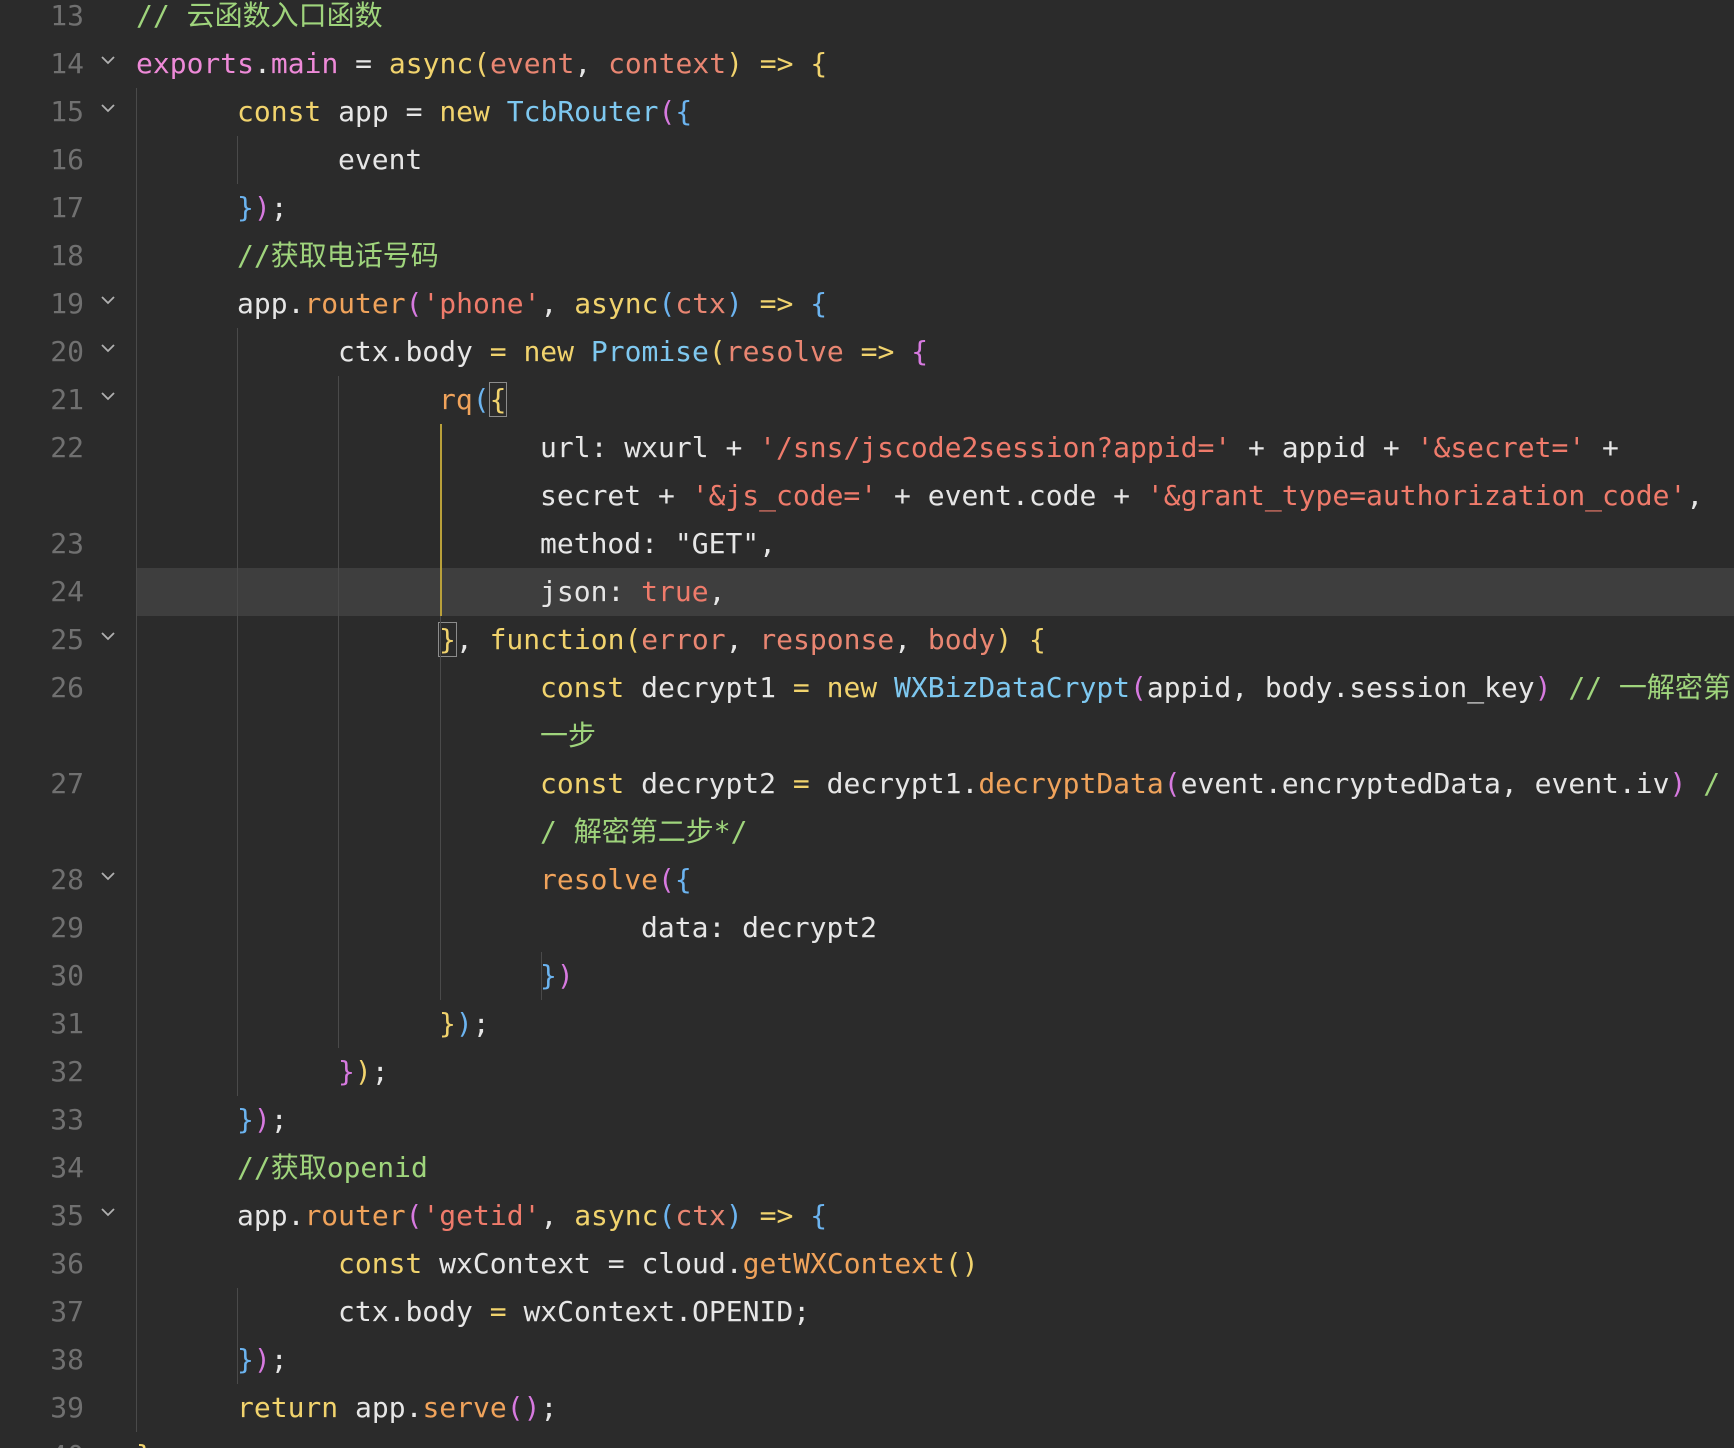 Image resolution: width=1734 pixels, height=1448 pixels. Describe the element at coordinates (1652, 783) in the screenshot. I see `code-token: iv` at that location.